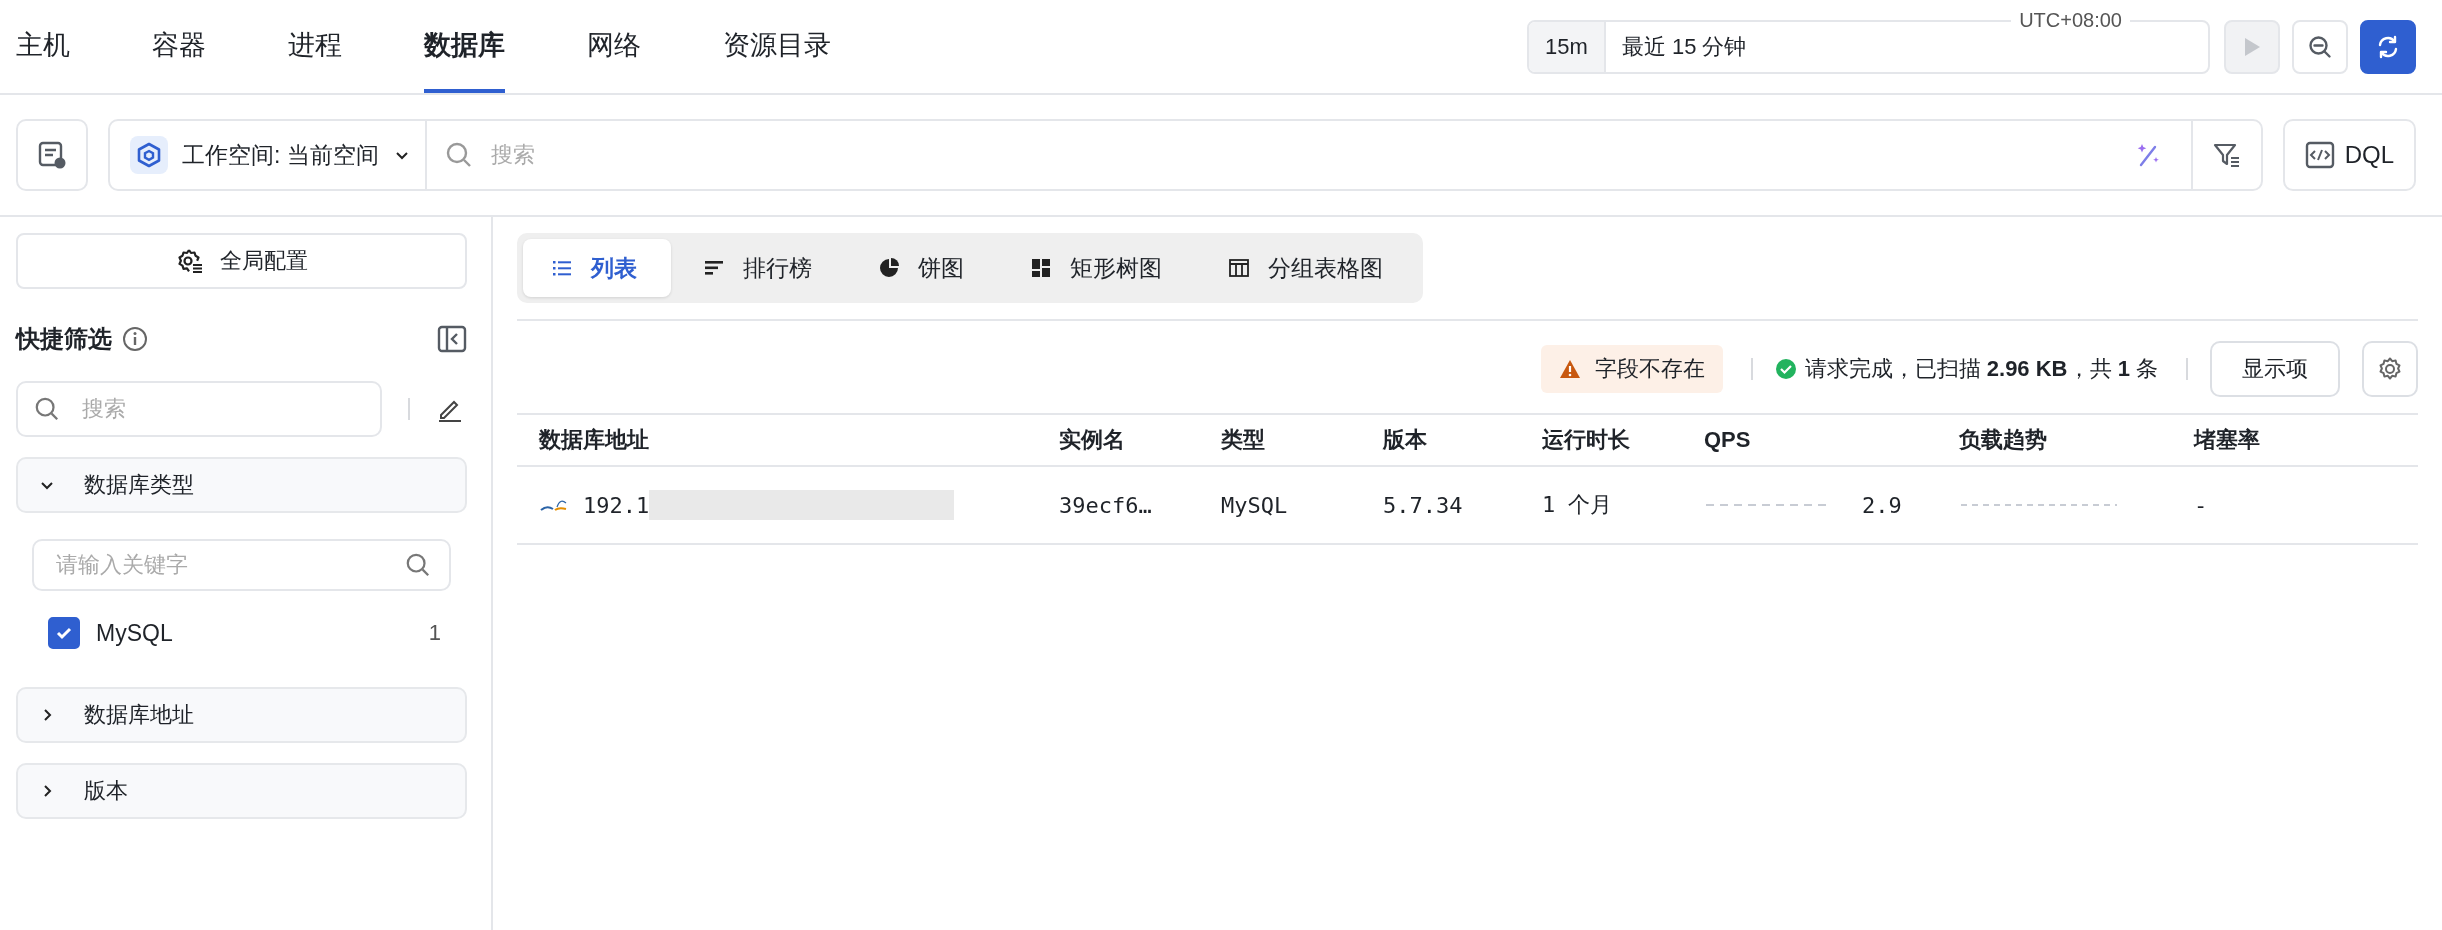 This screenshot has height=930, width=2442. Describe the element at coordinates (434, 633) in the screenshot. I see `option-count: 1` at that location.